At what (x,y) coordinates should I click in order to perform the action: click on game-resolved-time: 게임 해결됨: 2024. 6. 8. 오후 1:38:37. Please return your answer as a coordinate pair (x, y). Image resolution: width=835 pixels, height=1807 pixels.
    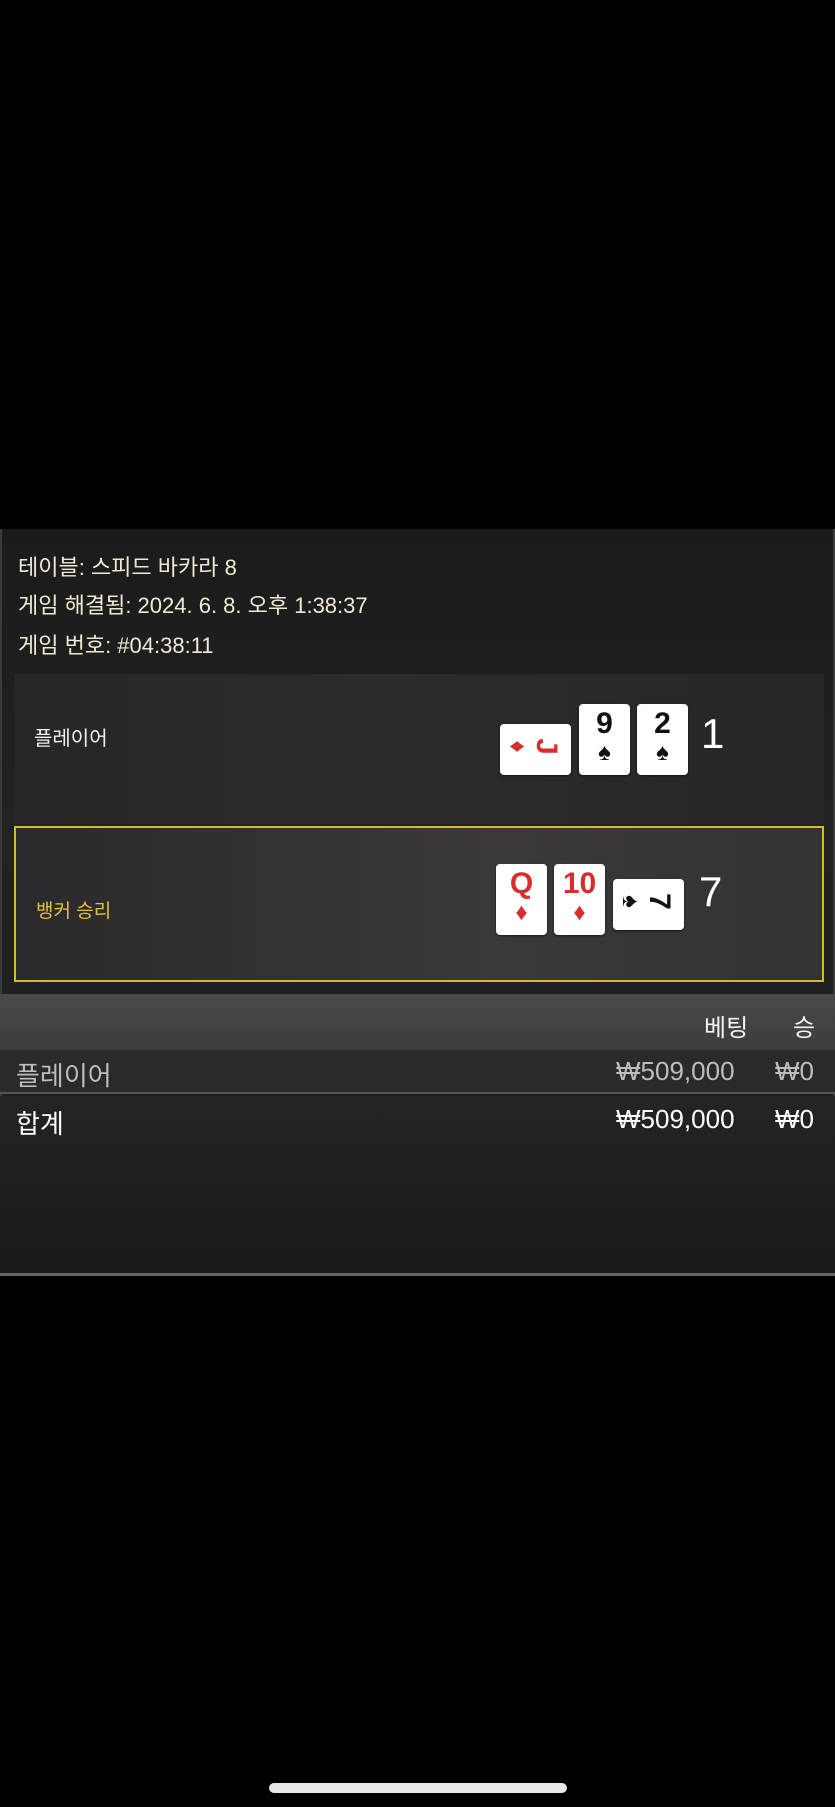
    Looking at the image, I should click on (193, 605).